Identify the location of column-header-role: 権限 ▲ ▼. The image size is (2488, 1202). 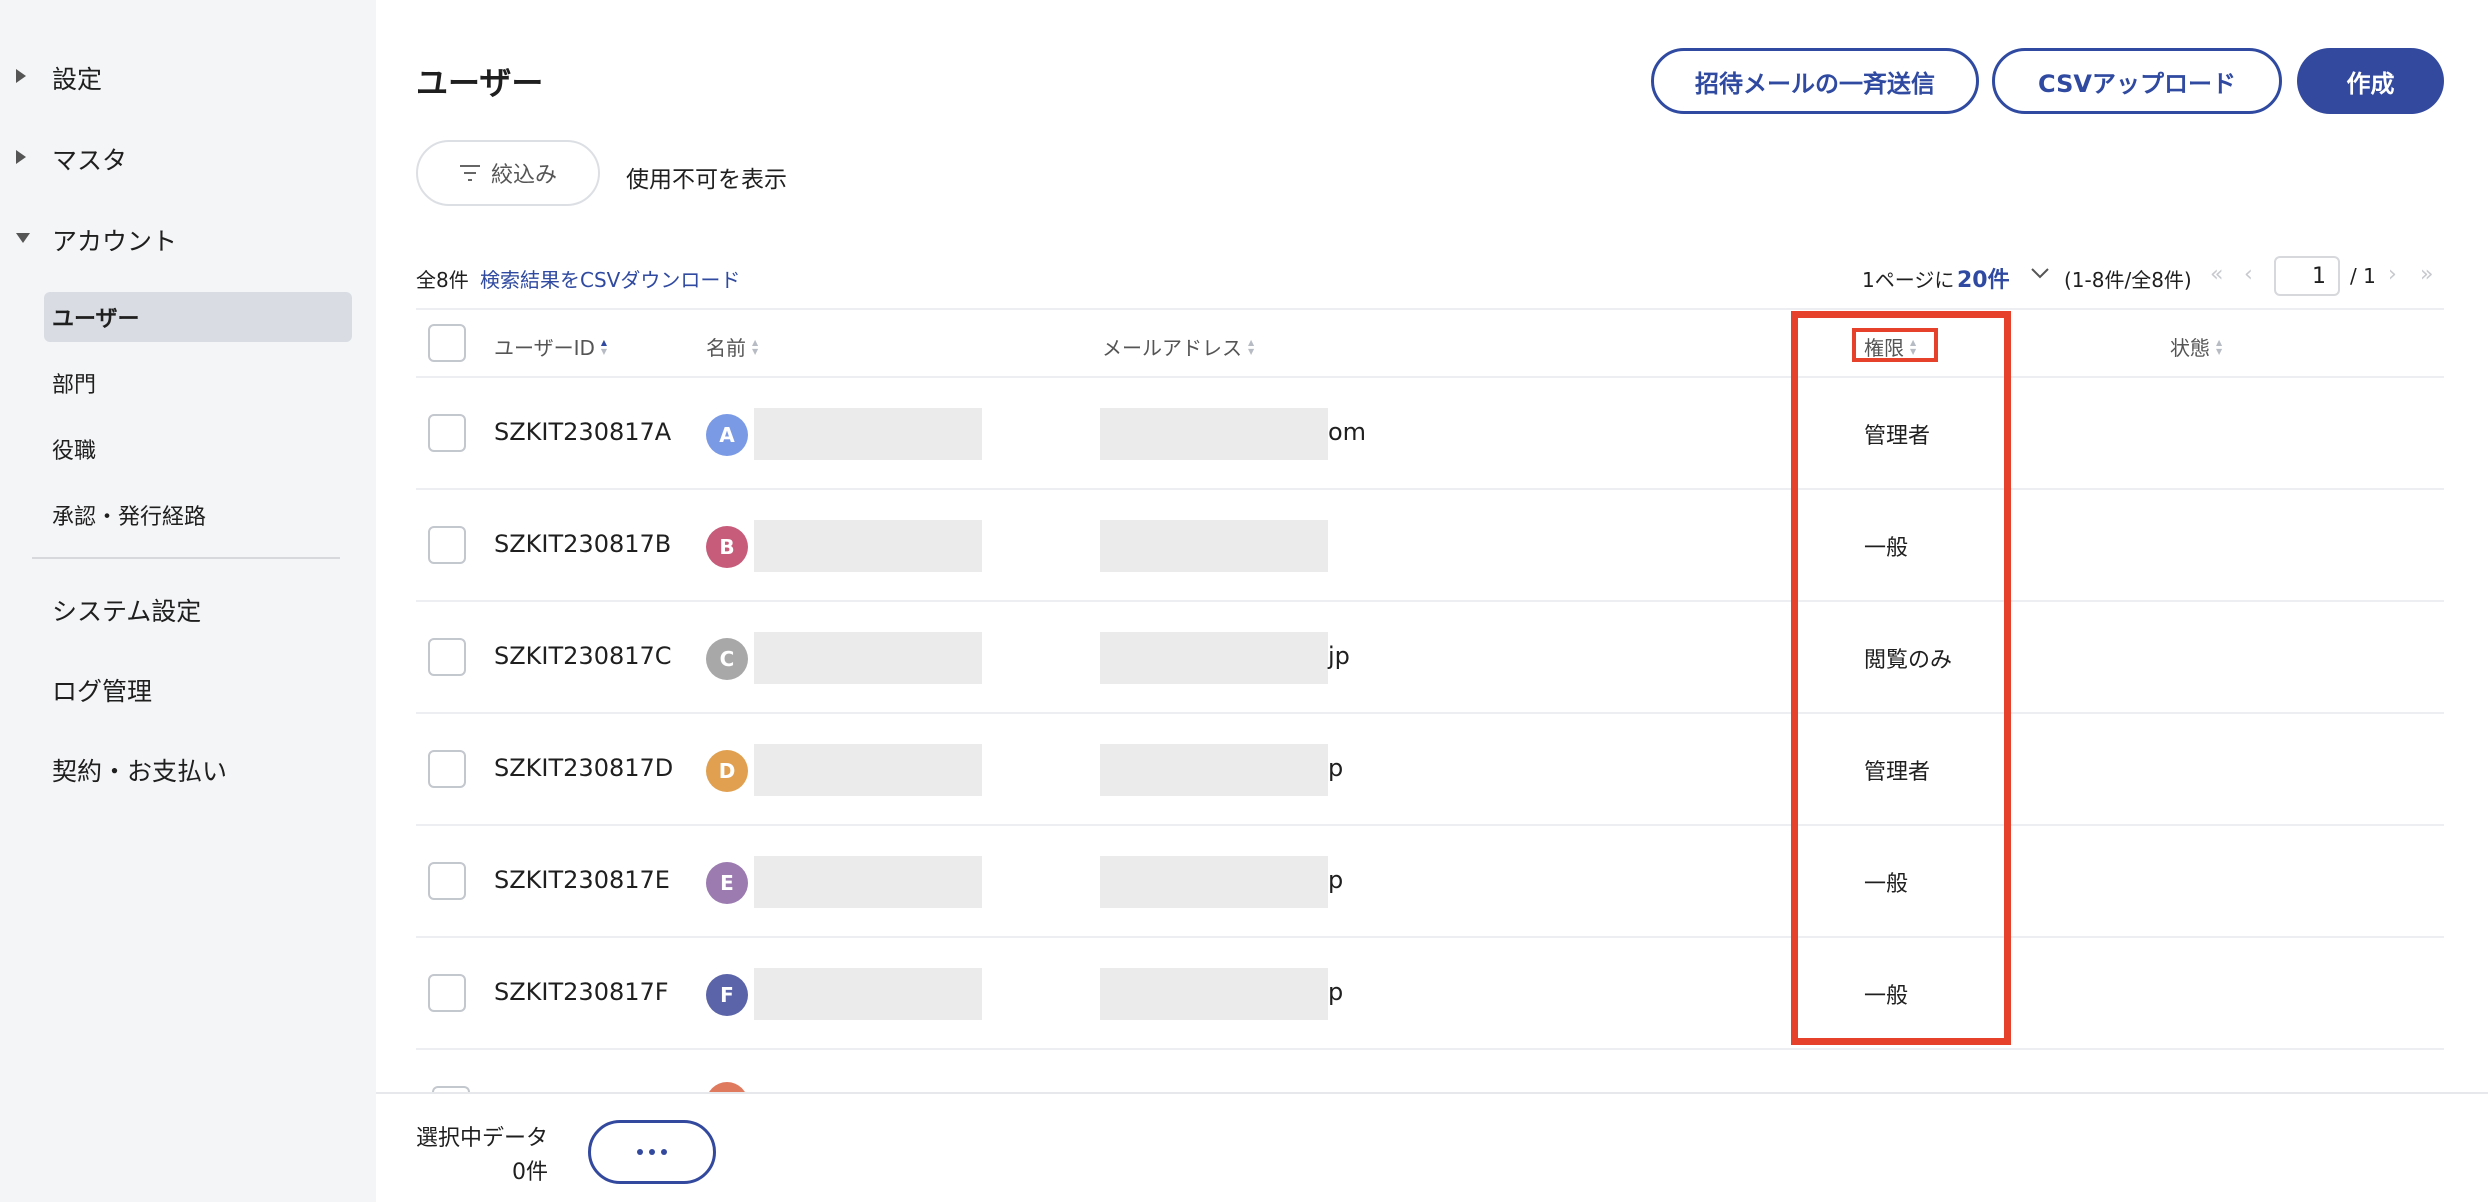
(1890, 346).